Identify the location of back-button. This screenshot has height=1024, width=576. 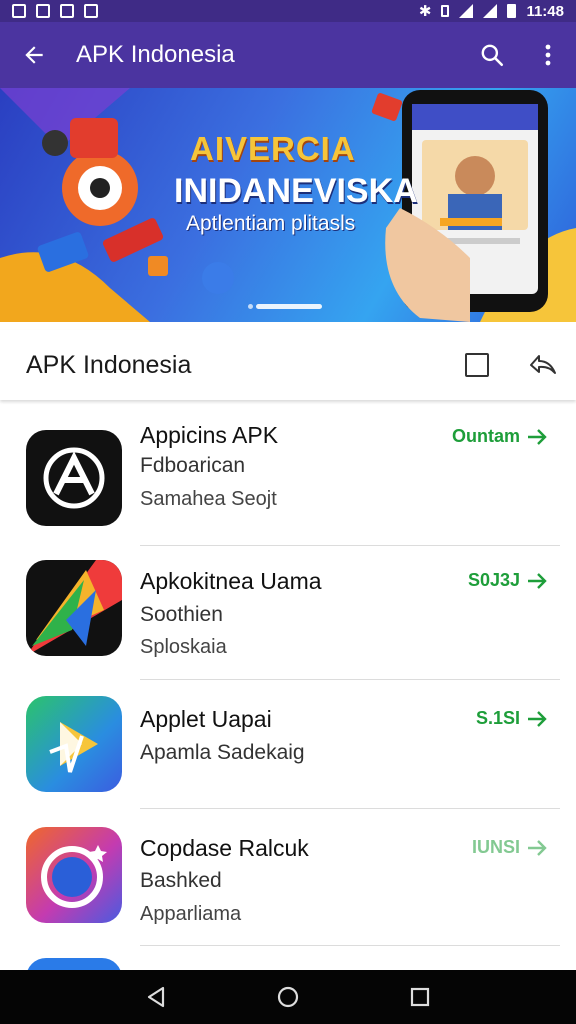
(34, 55).